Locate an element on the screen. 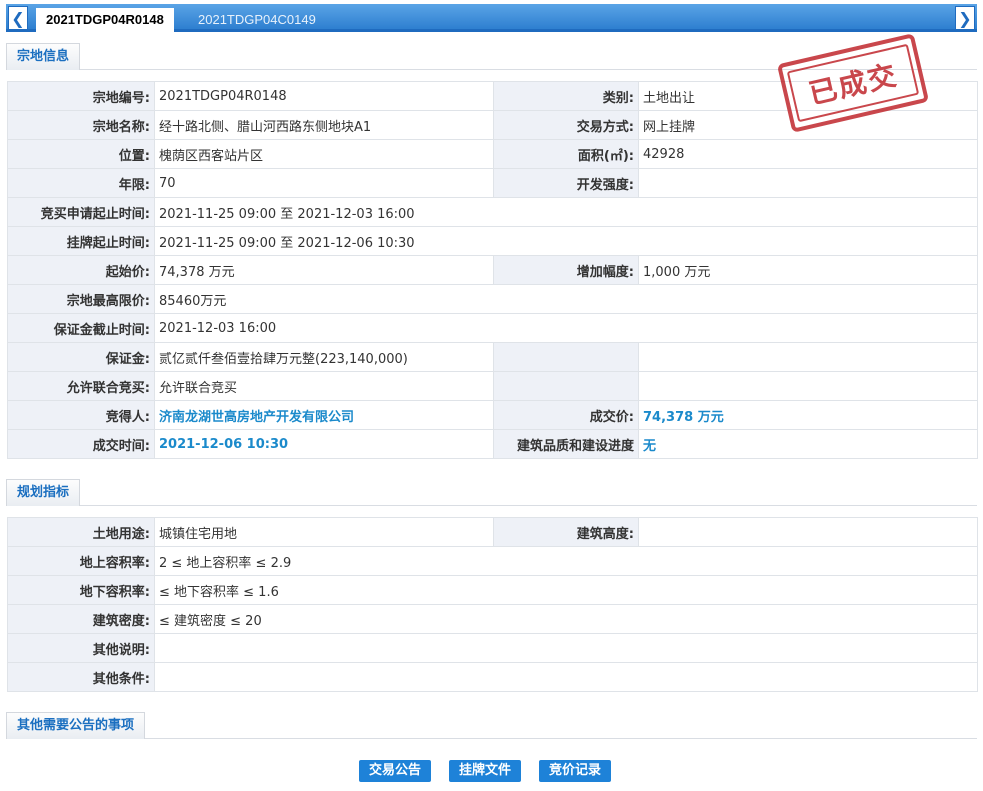  price-increment: 1,000 万元 is located at coordinates (808, 270).